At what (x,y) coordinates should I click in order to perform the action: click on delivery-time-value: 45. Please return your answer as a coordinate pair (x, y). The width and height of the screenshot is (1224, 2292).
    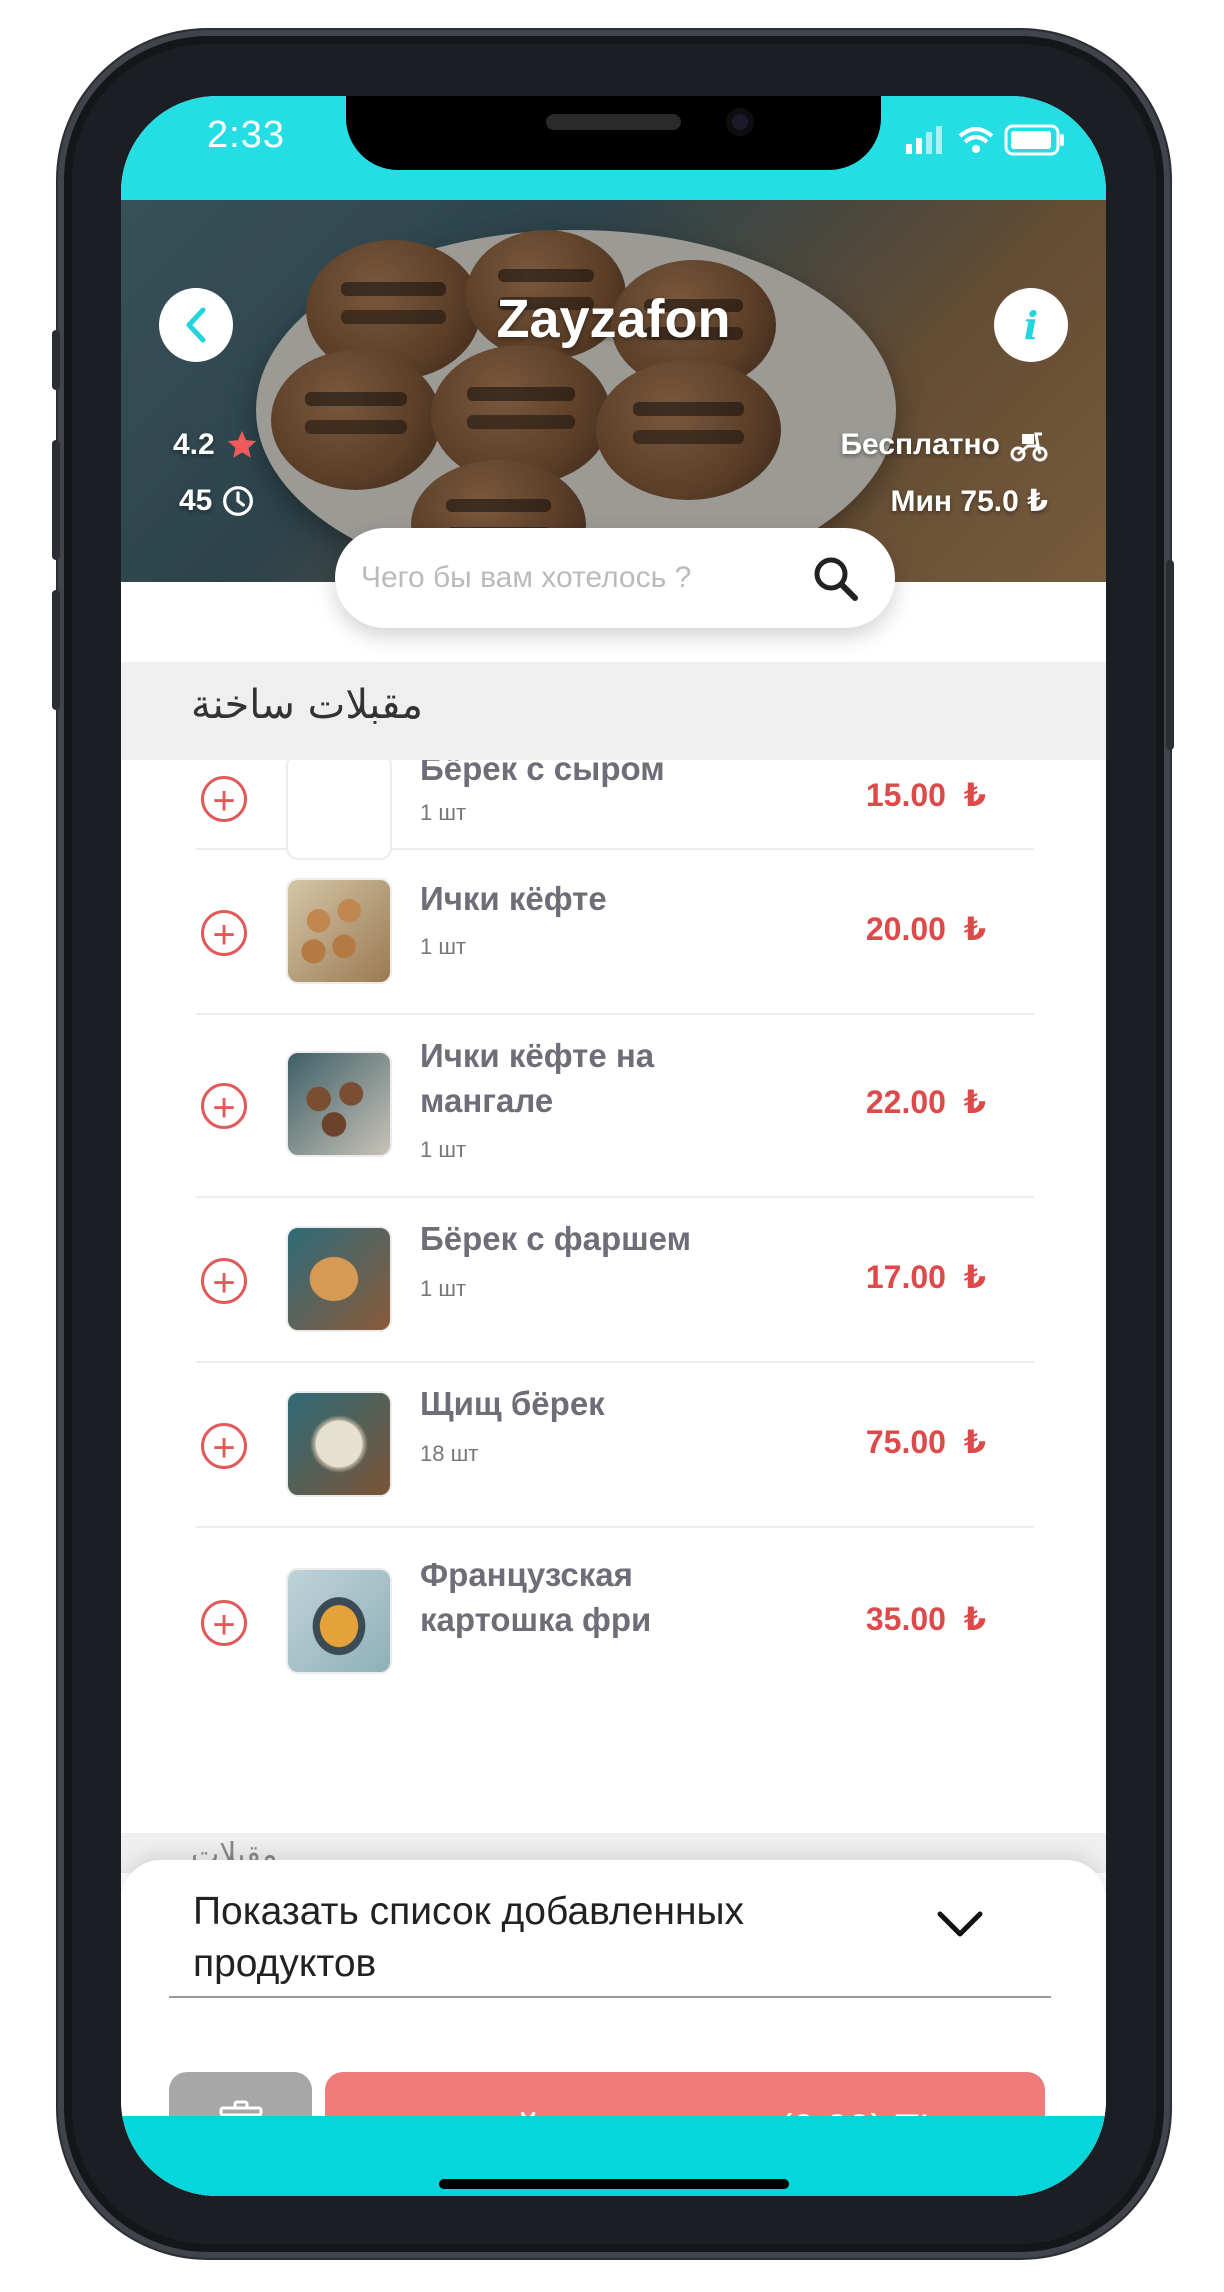
    Looking at the image, I should click on (196, 500).